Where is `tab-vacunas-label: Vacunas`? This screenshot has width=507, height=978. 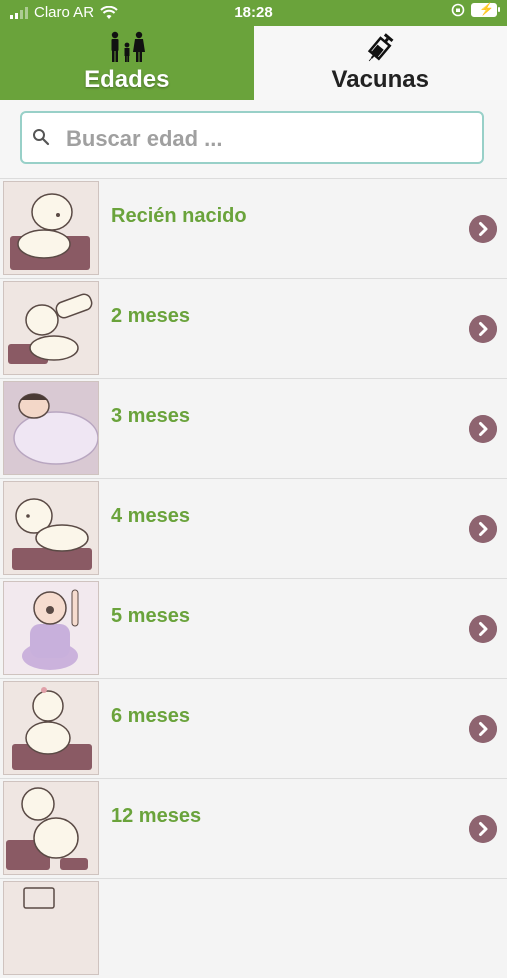 tab-vacunas-label: Vacunas is located at coordinates (380, 80).